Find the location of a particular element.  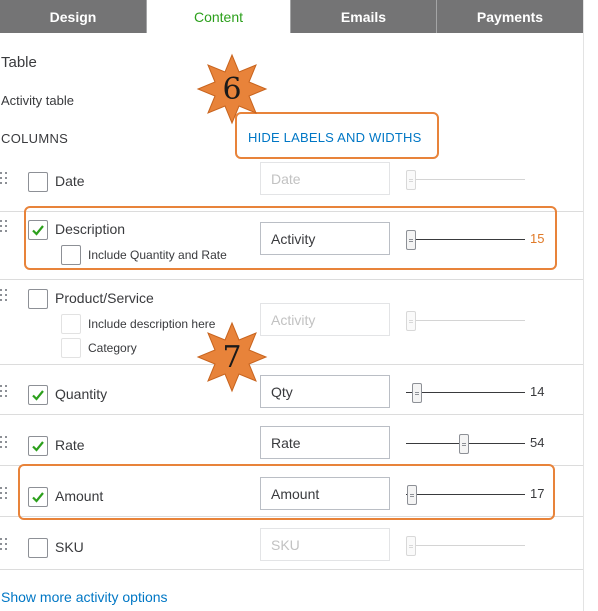

product-service-label-input: Activity is located at coordinates (325, 319).